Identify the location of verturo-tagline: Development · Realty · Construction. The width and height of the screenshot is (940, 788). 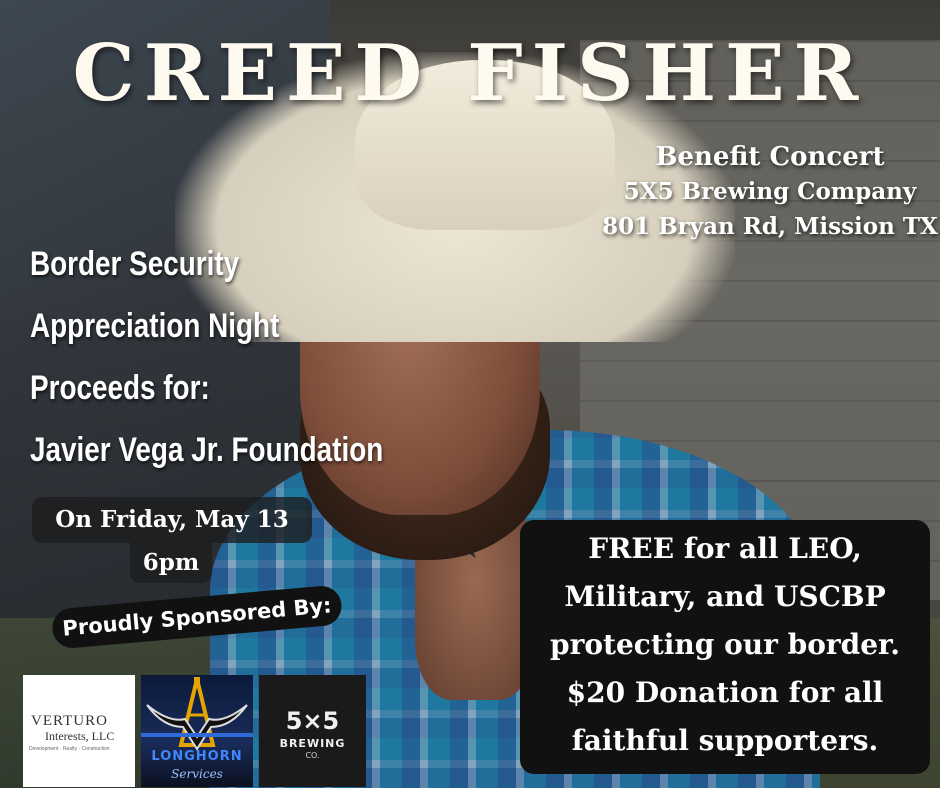
(69, 749).